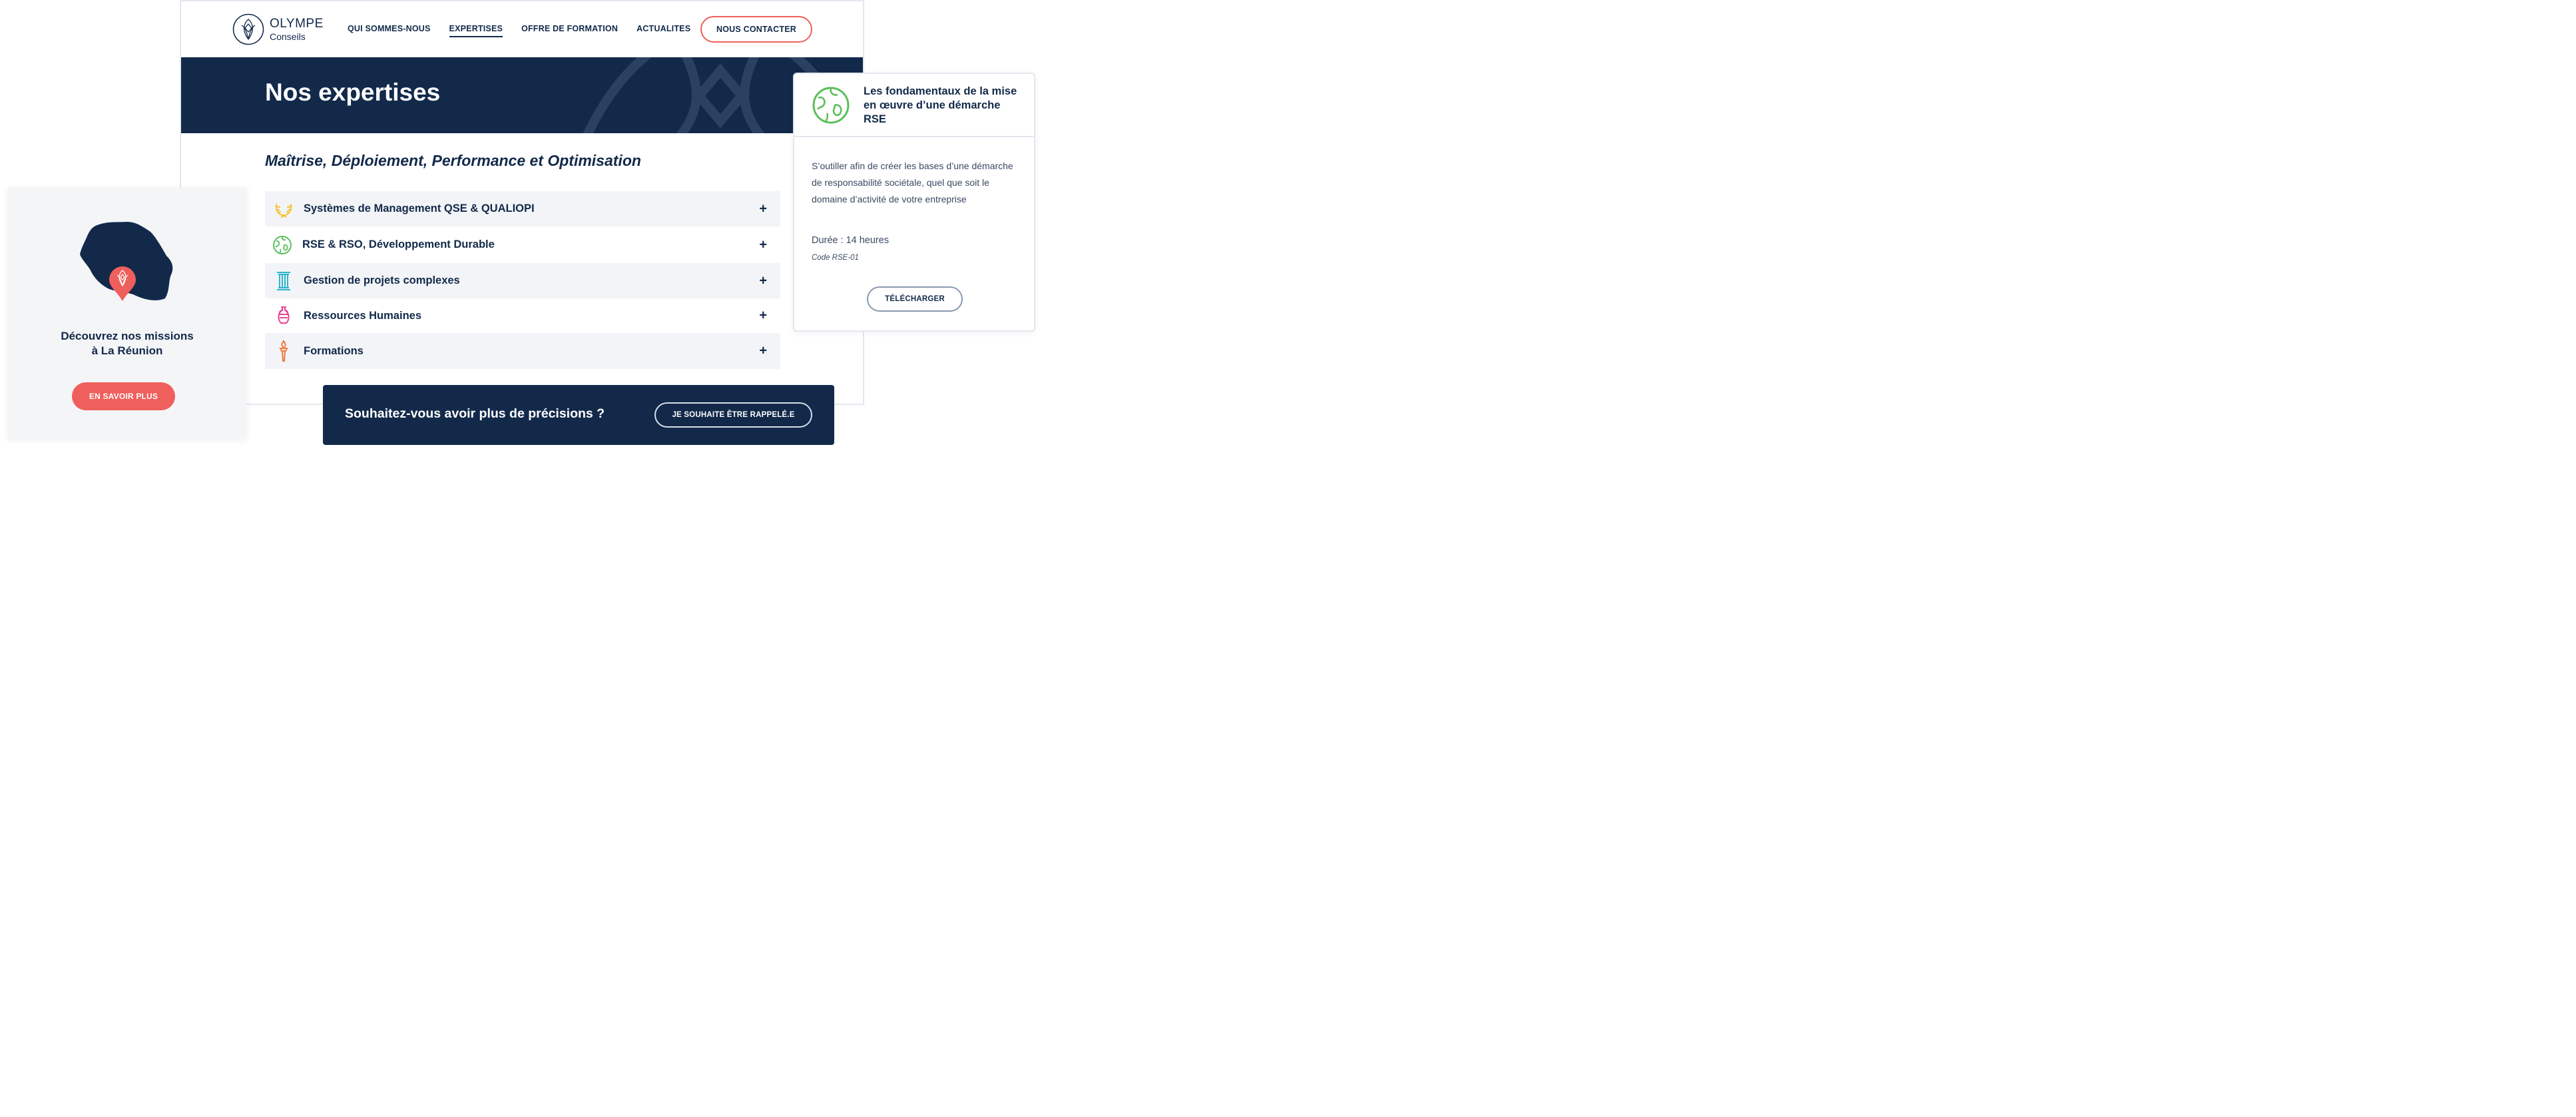  Describe the element at coordinates (334, 350) in the screenshot. I see `accordion-label: Formations` at that location.